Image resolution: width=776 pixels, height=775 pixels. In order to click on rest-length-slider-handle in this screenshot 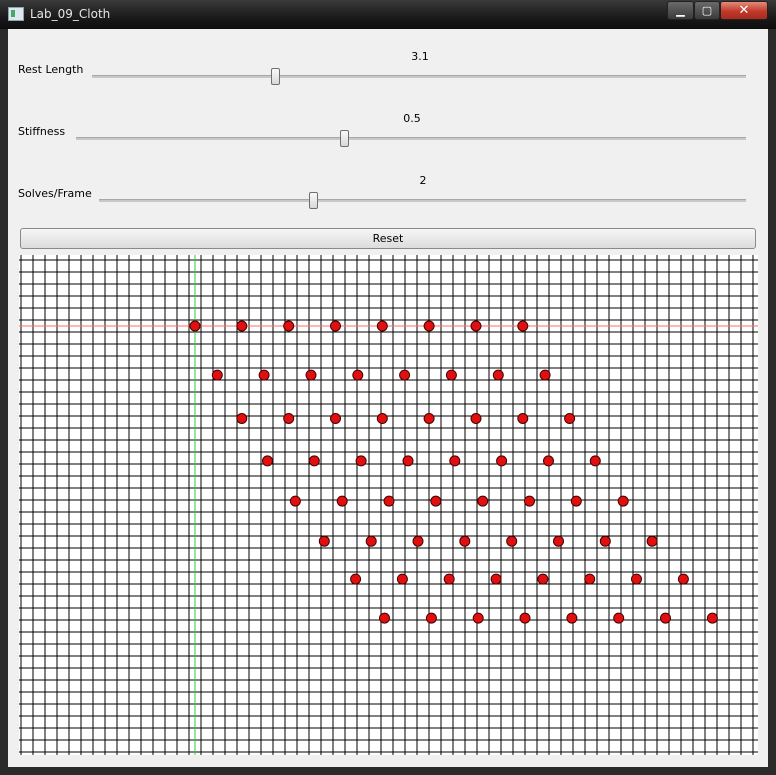, I will do `click(276, 76)`.